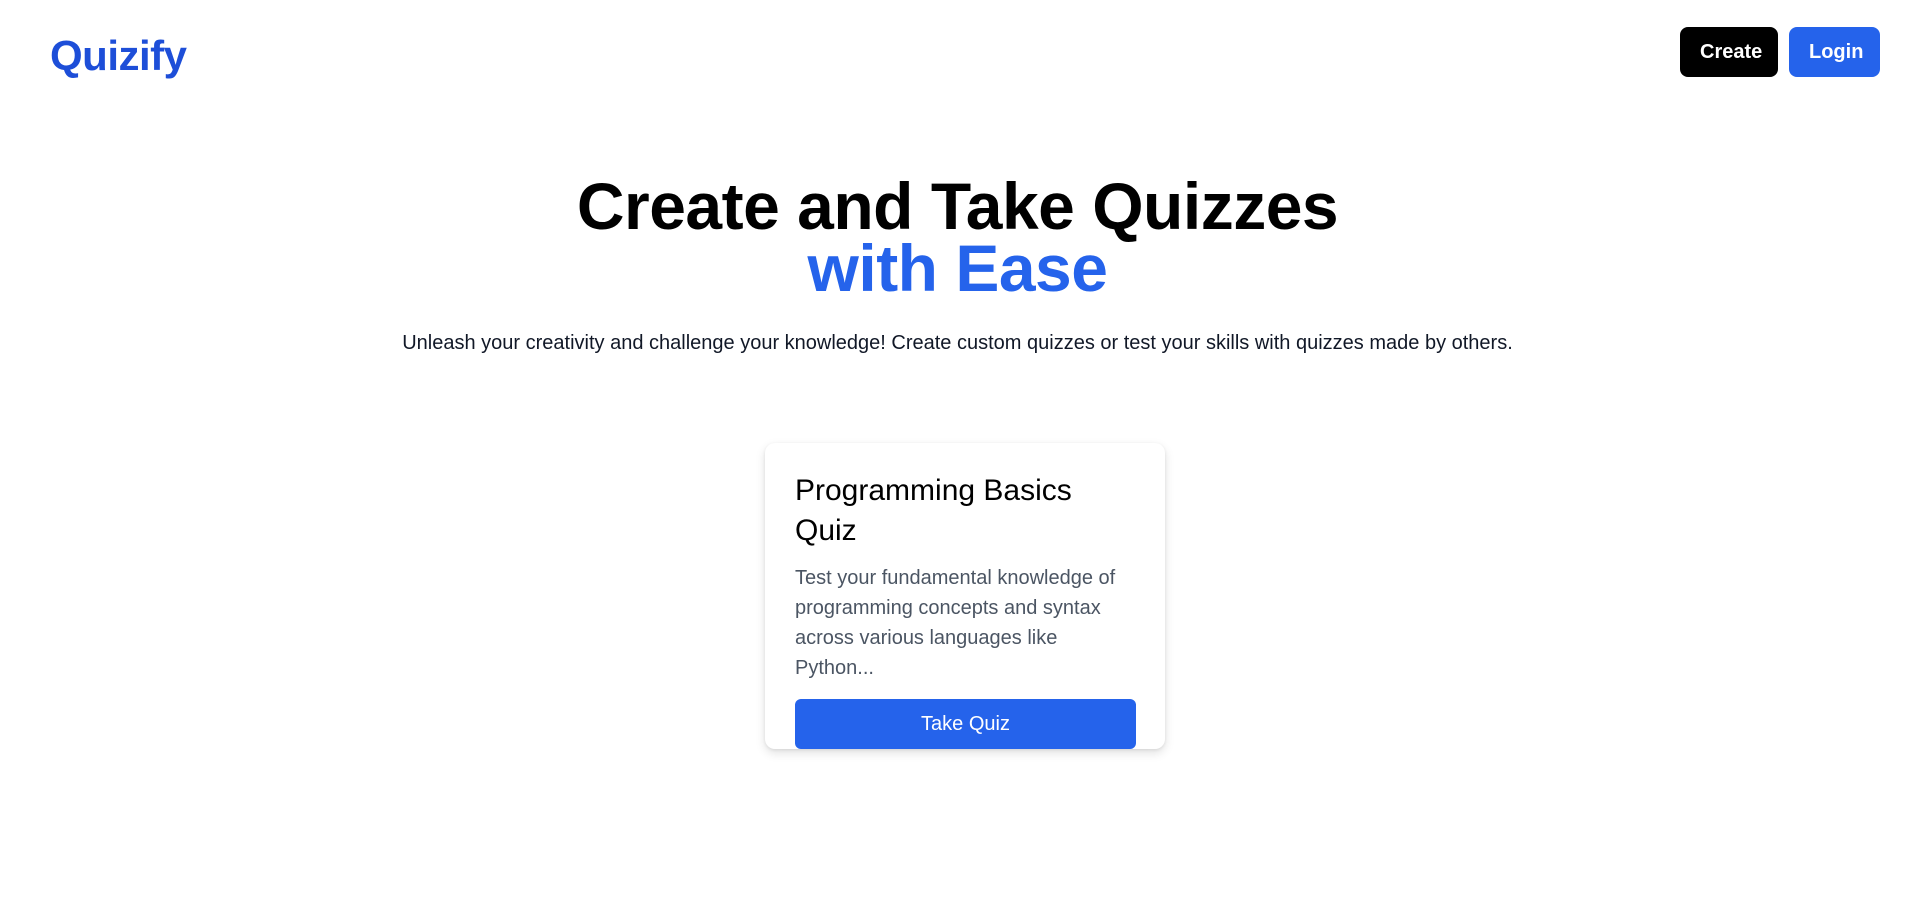  Describe the element at coordinates (957, 206) in the screenshot. I see `hero-title-line1: Create and Take Quizzes` at that location.